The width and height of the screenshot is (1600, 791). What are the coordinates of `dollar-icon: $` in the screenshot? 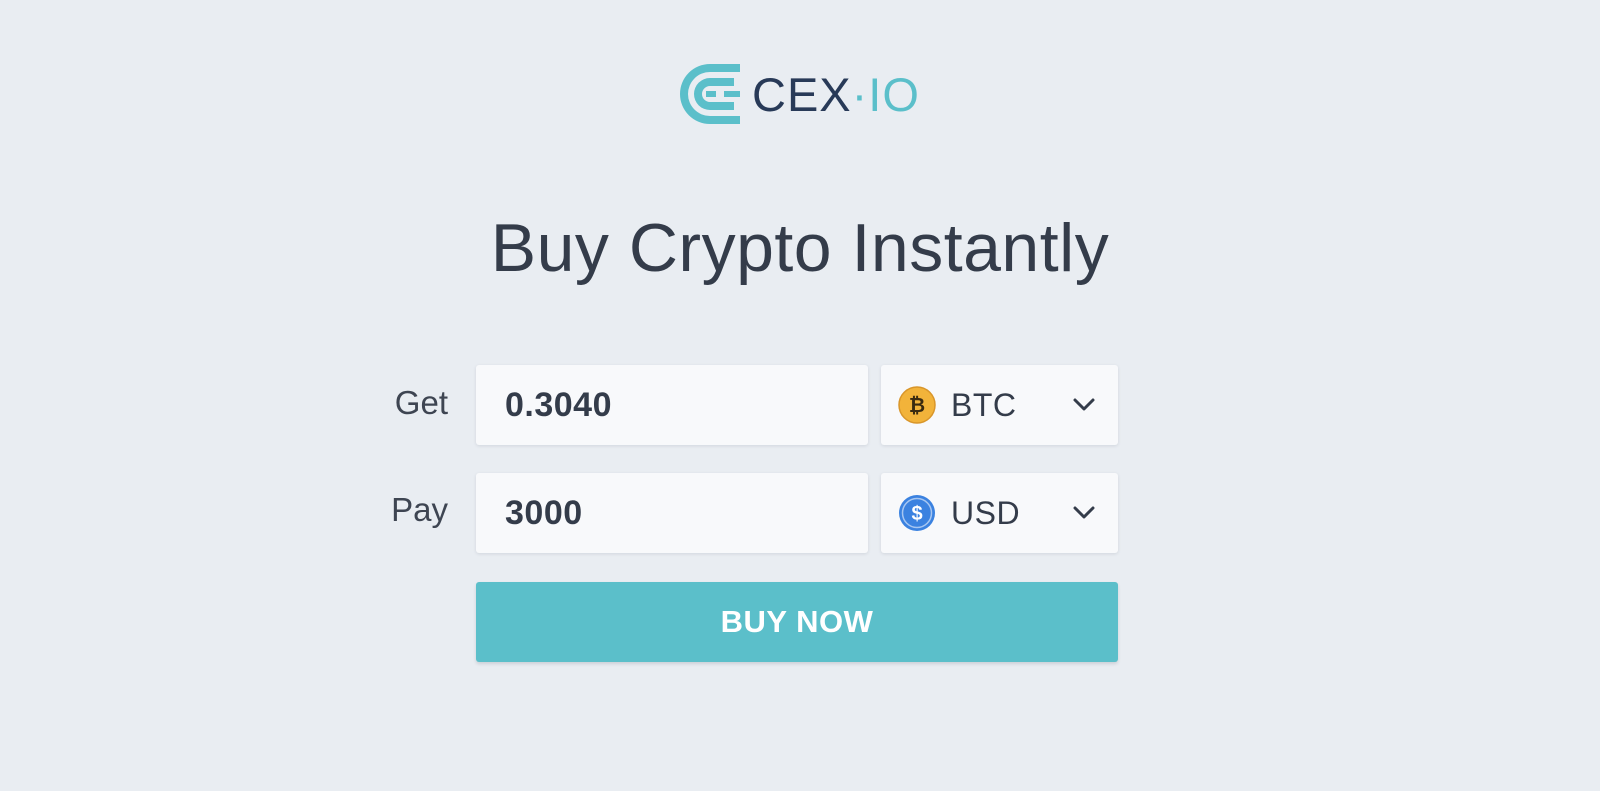 It's located at (917, 513).